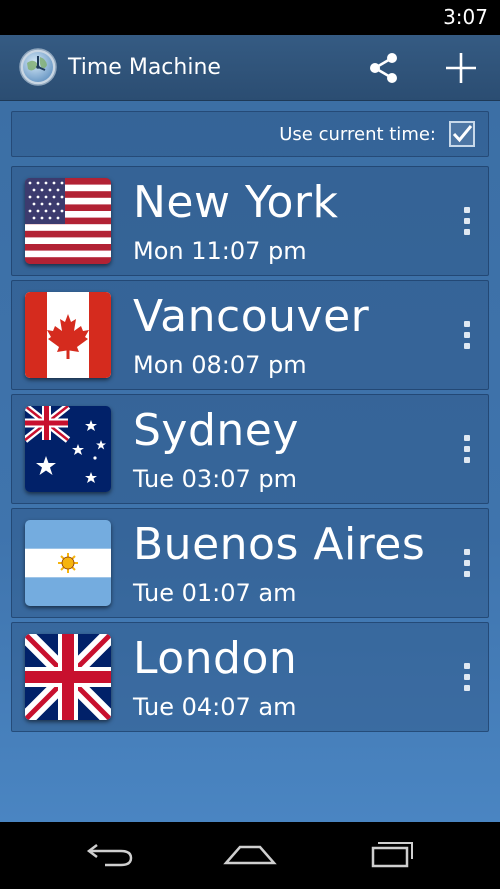  Describe the element at coordinates (220, 365) in the screenshot. I see `city-time: Mon 08:07 pm` at that location.